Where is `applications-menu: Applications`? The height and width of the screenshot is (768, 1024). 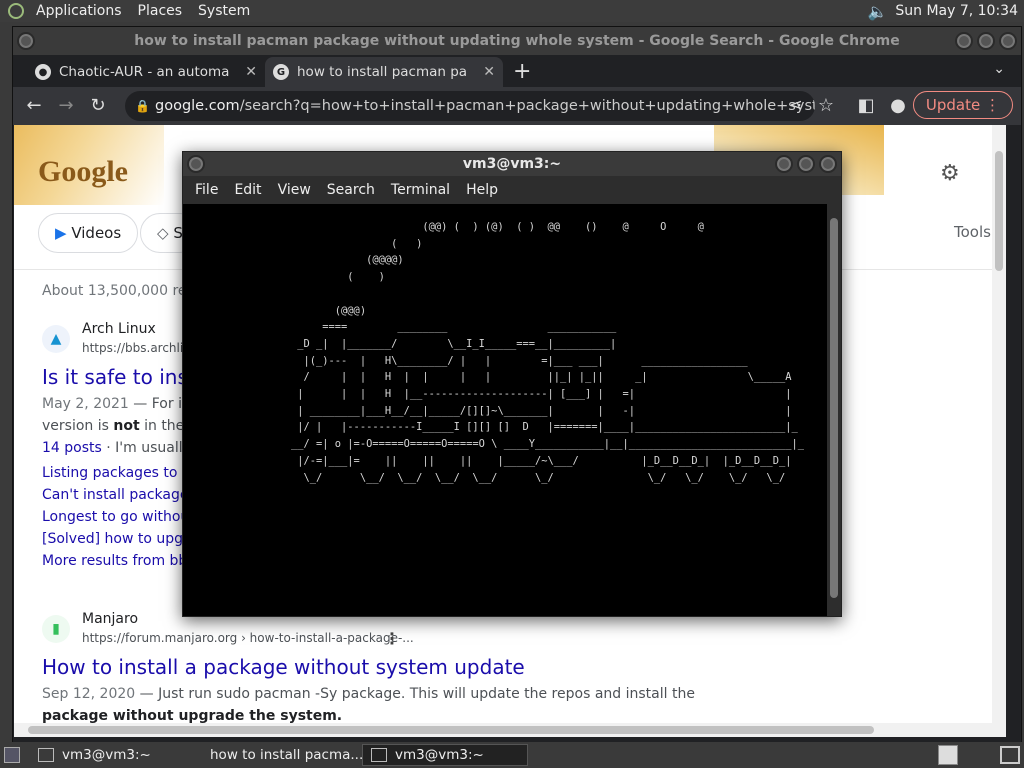 applications-menu: Applications is located at coordinates (79, 11).